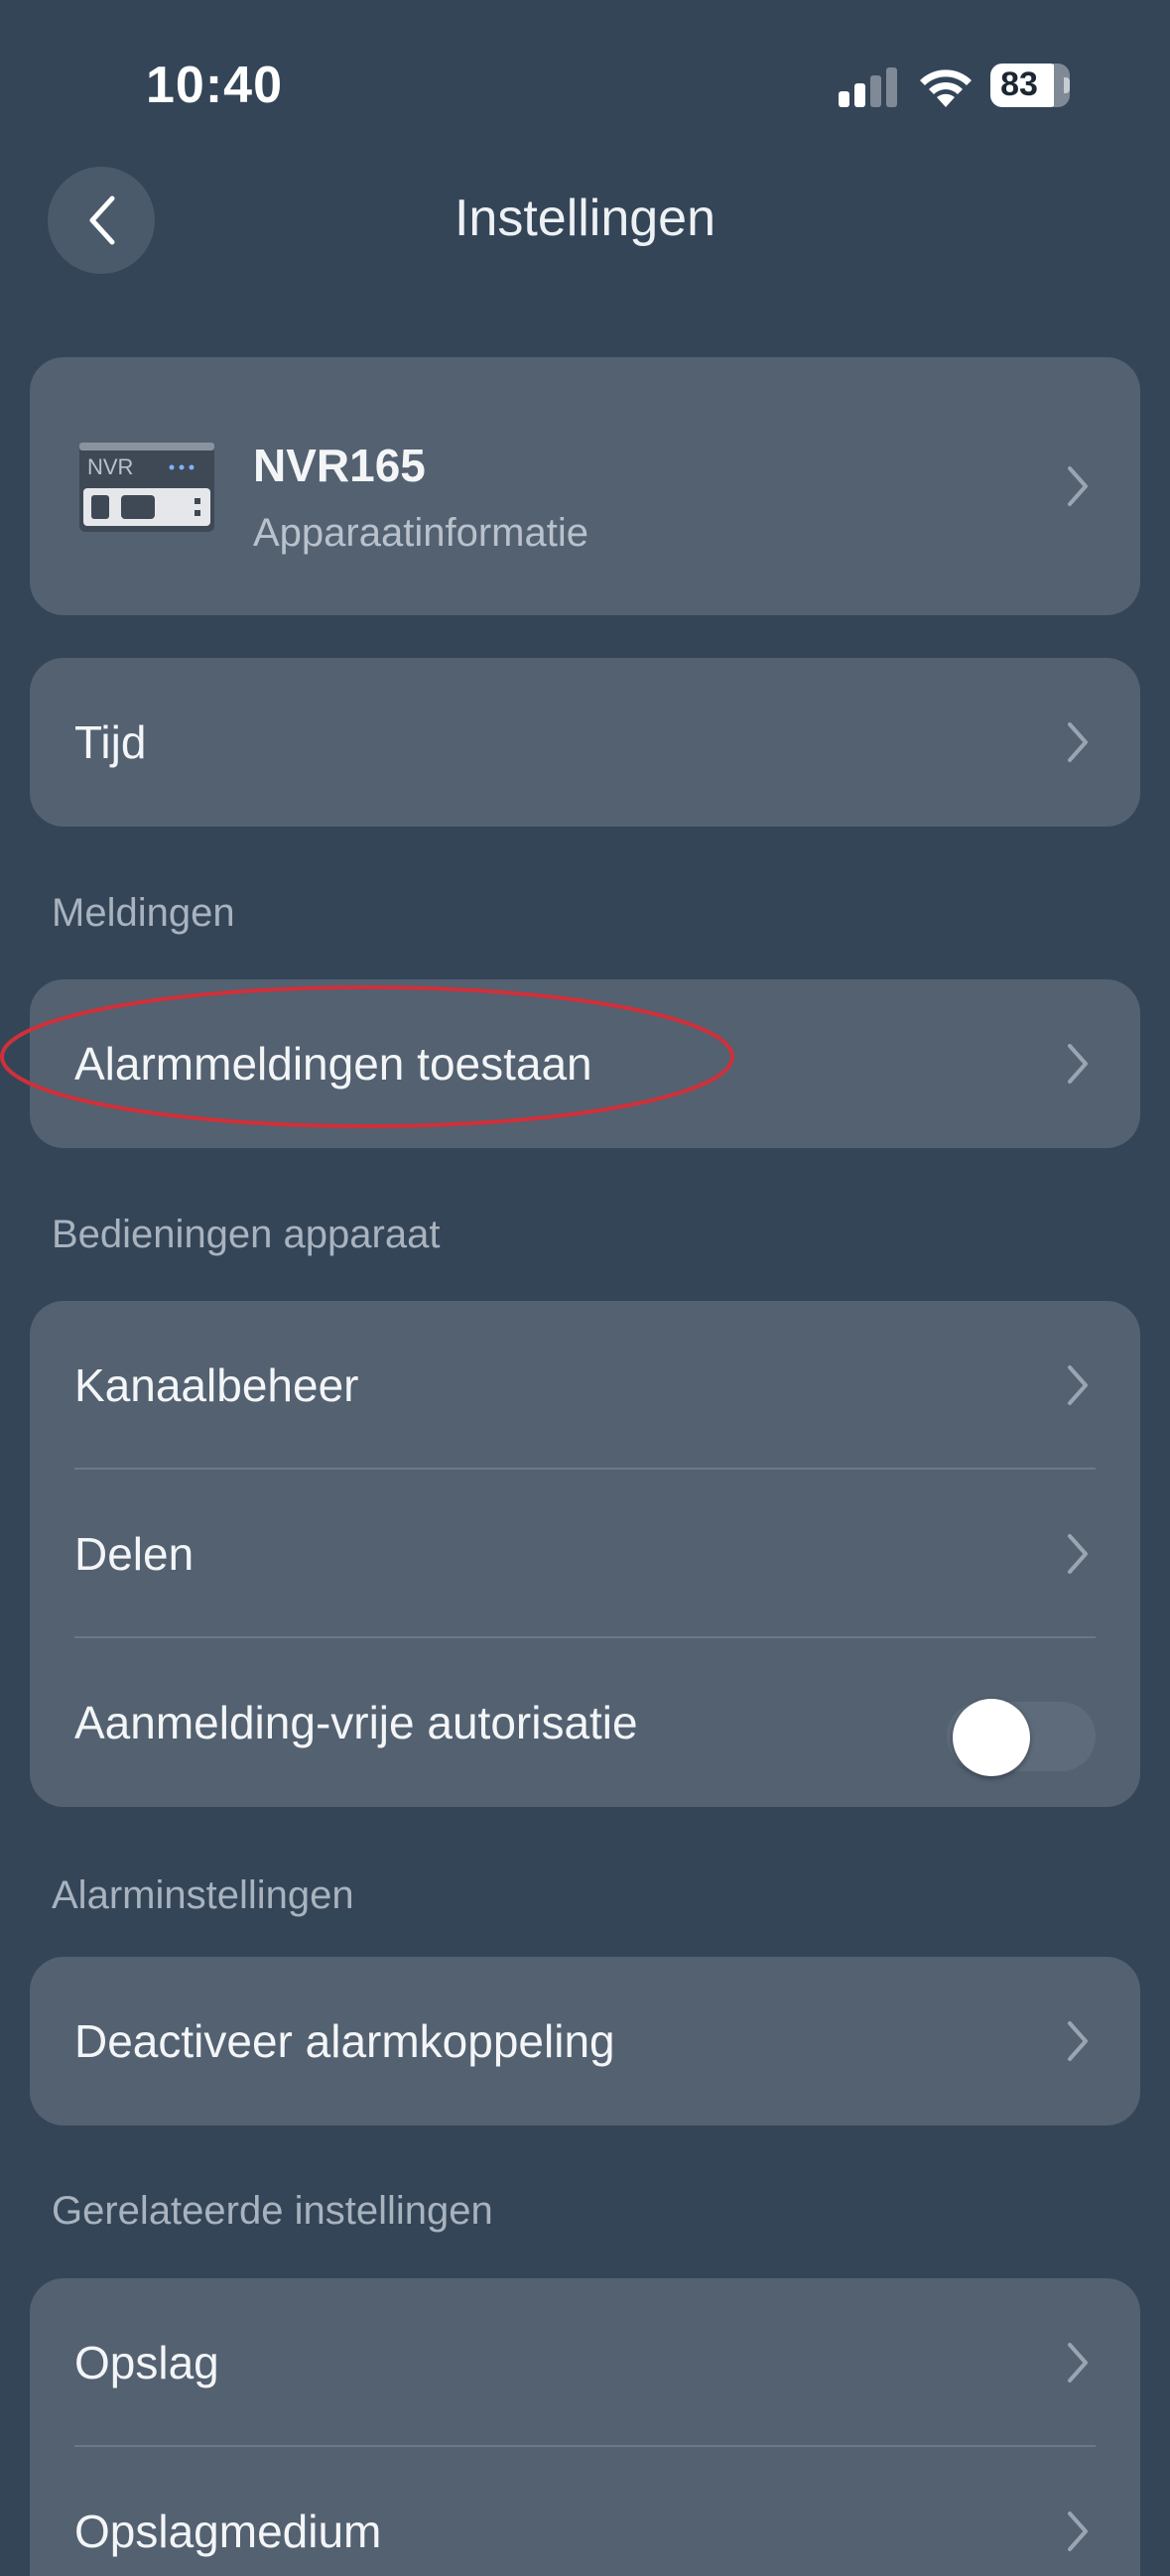 The width and height of the screenshot is (1170, 2576). Describe the element at coordinates (228, 2532) in the screenshot. I see `storage-medium-label: Opslagmedium` at that location.